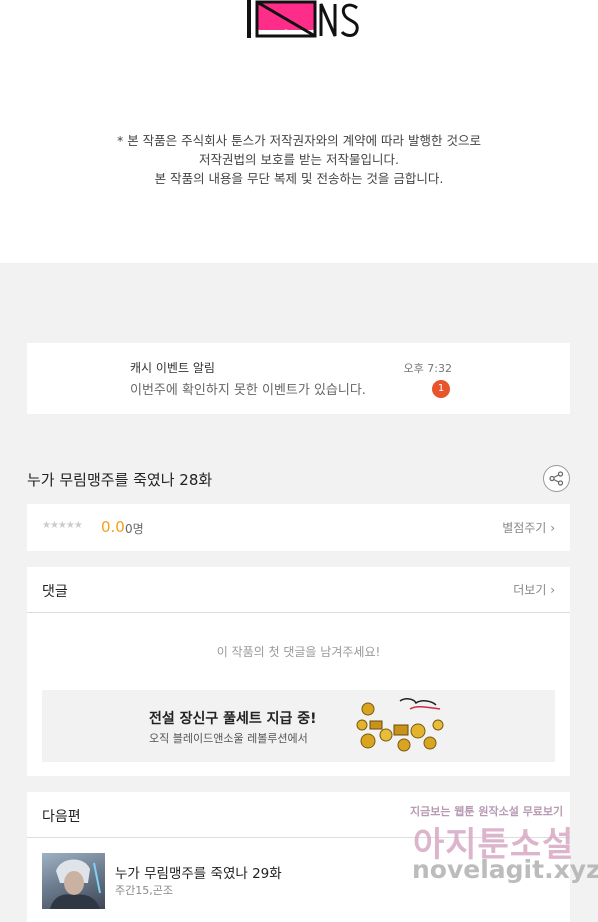  I want to click on next-episode-meta: 주간15,곤조, so click(144, 890).